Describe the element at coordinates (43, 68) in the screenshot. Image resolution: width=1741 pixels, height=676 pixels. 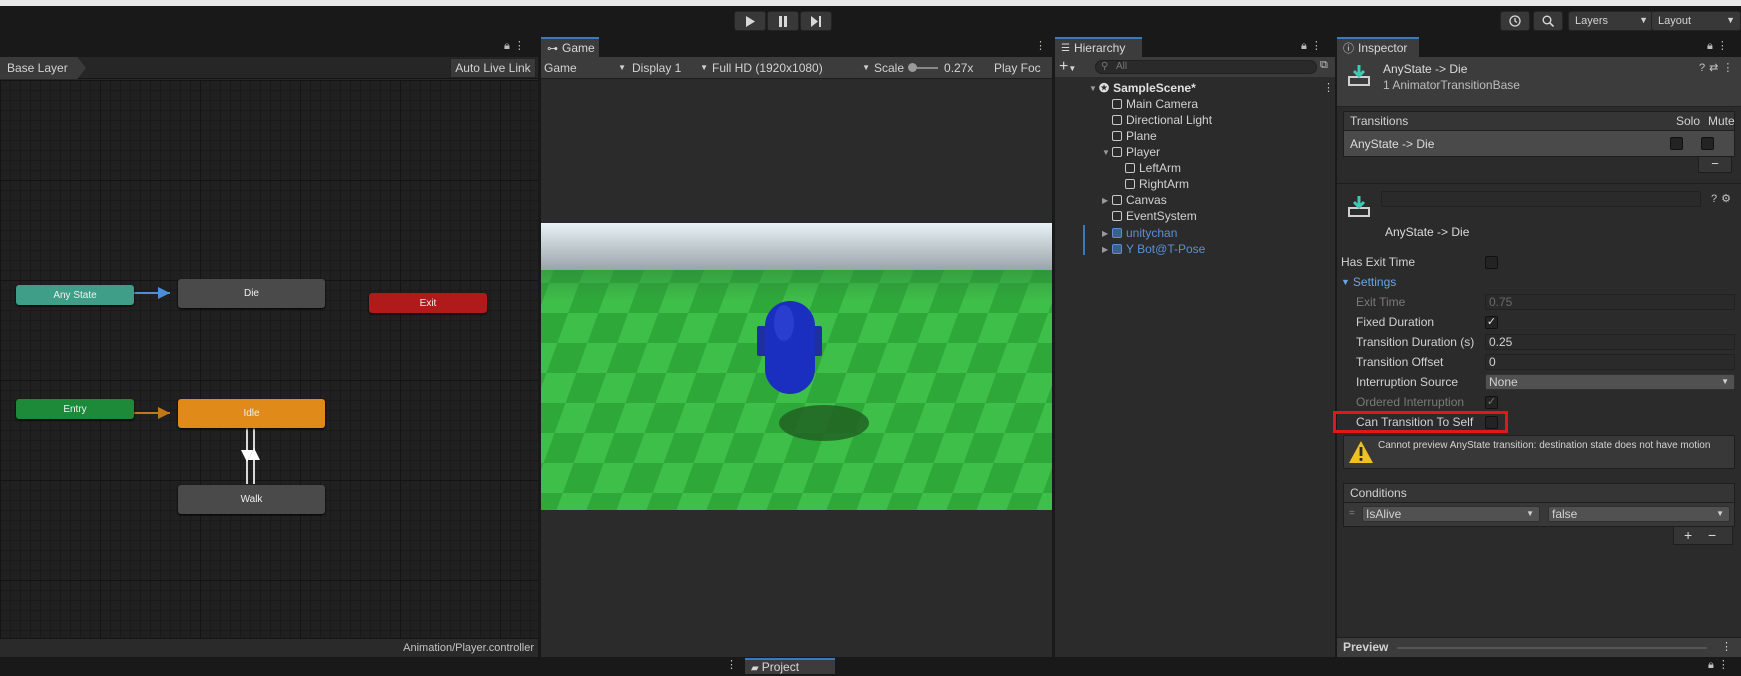
I see `breadcrumb-base-layer: Base Layer` at that location.